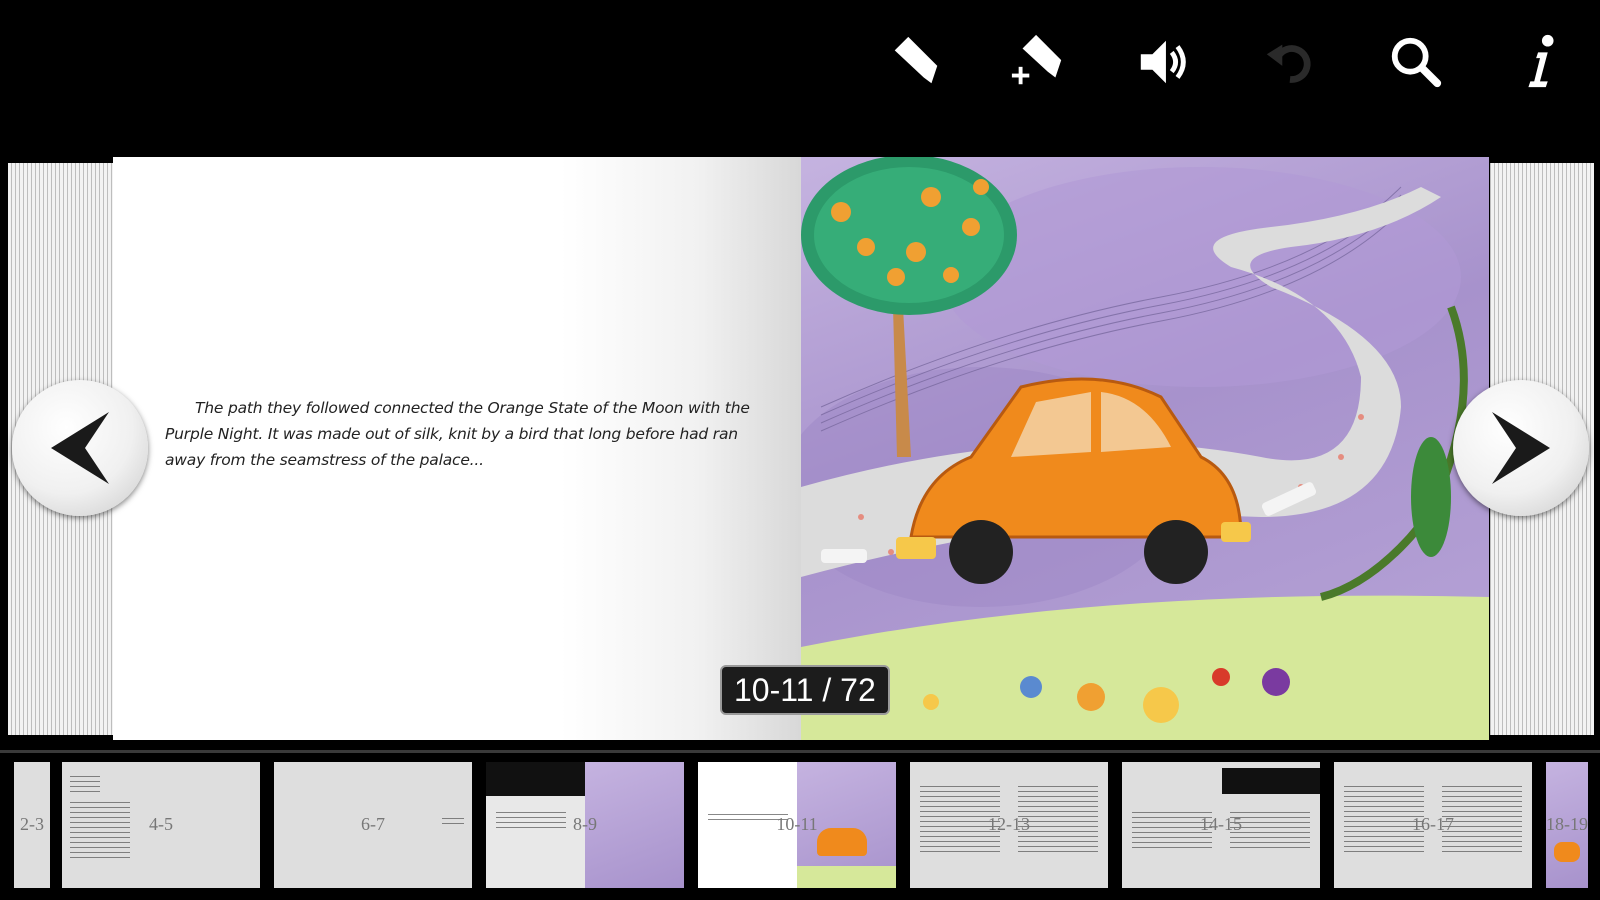 The width and height of the screenshot is (1600, 900). I want to click on info-icon, so click(1541, 61).